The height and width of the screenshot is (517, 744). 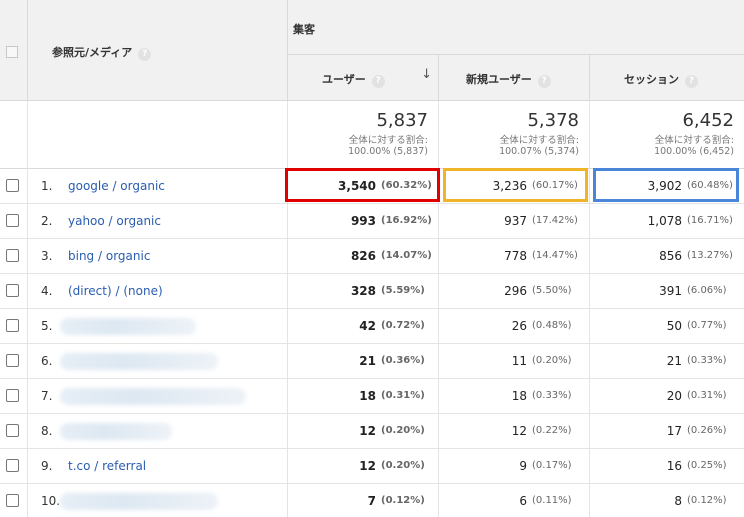 I want to click on new-users-cell: 9 (0.17%), so click(x=514, y=466).